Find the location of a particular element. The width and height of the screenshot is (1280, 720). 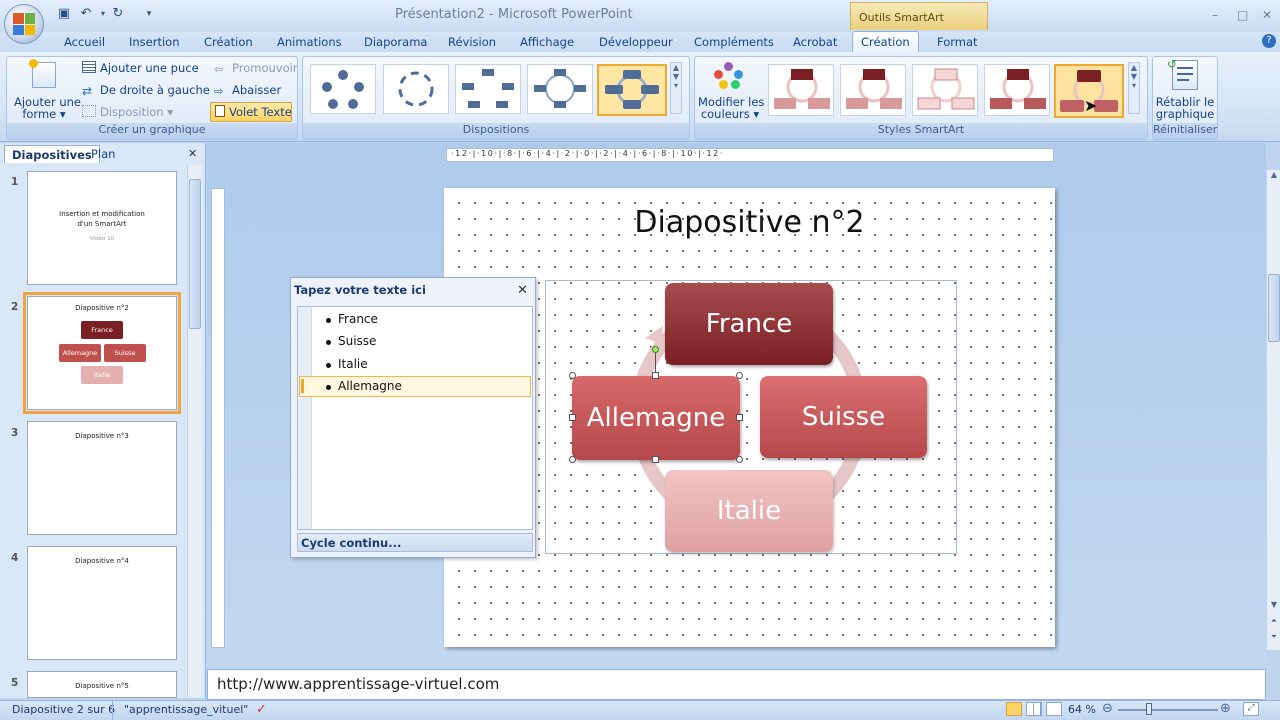

zoom-level: 64 % is located at coordinates (1082, 709).